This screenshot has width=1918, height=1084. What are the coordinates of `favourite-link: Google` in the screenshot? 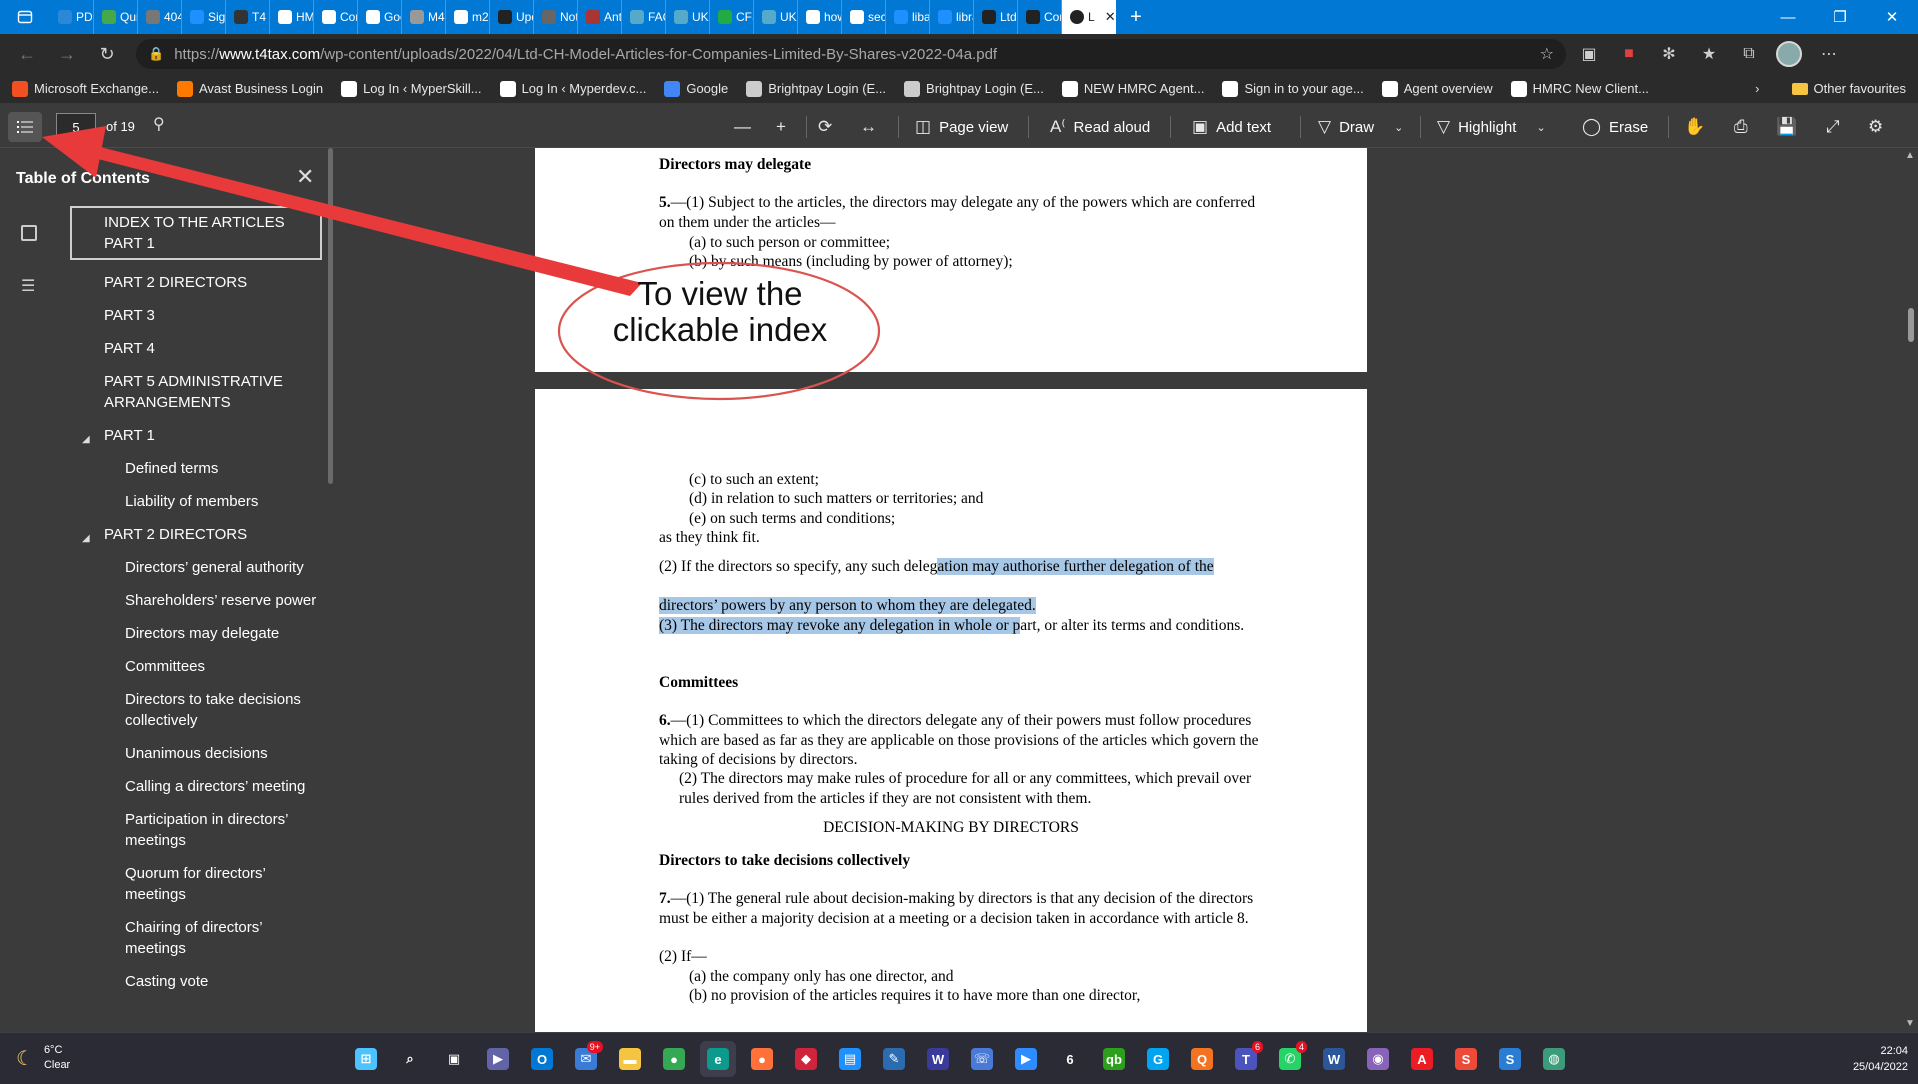 It's located at (696, 88).